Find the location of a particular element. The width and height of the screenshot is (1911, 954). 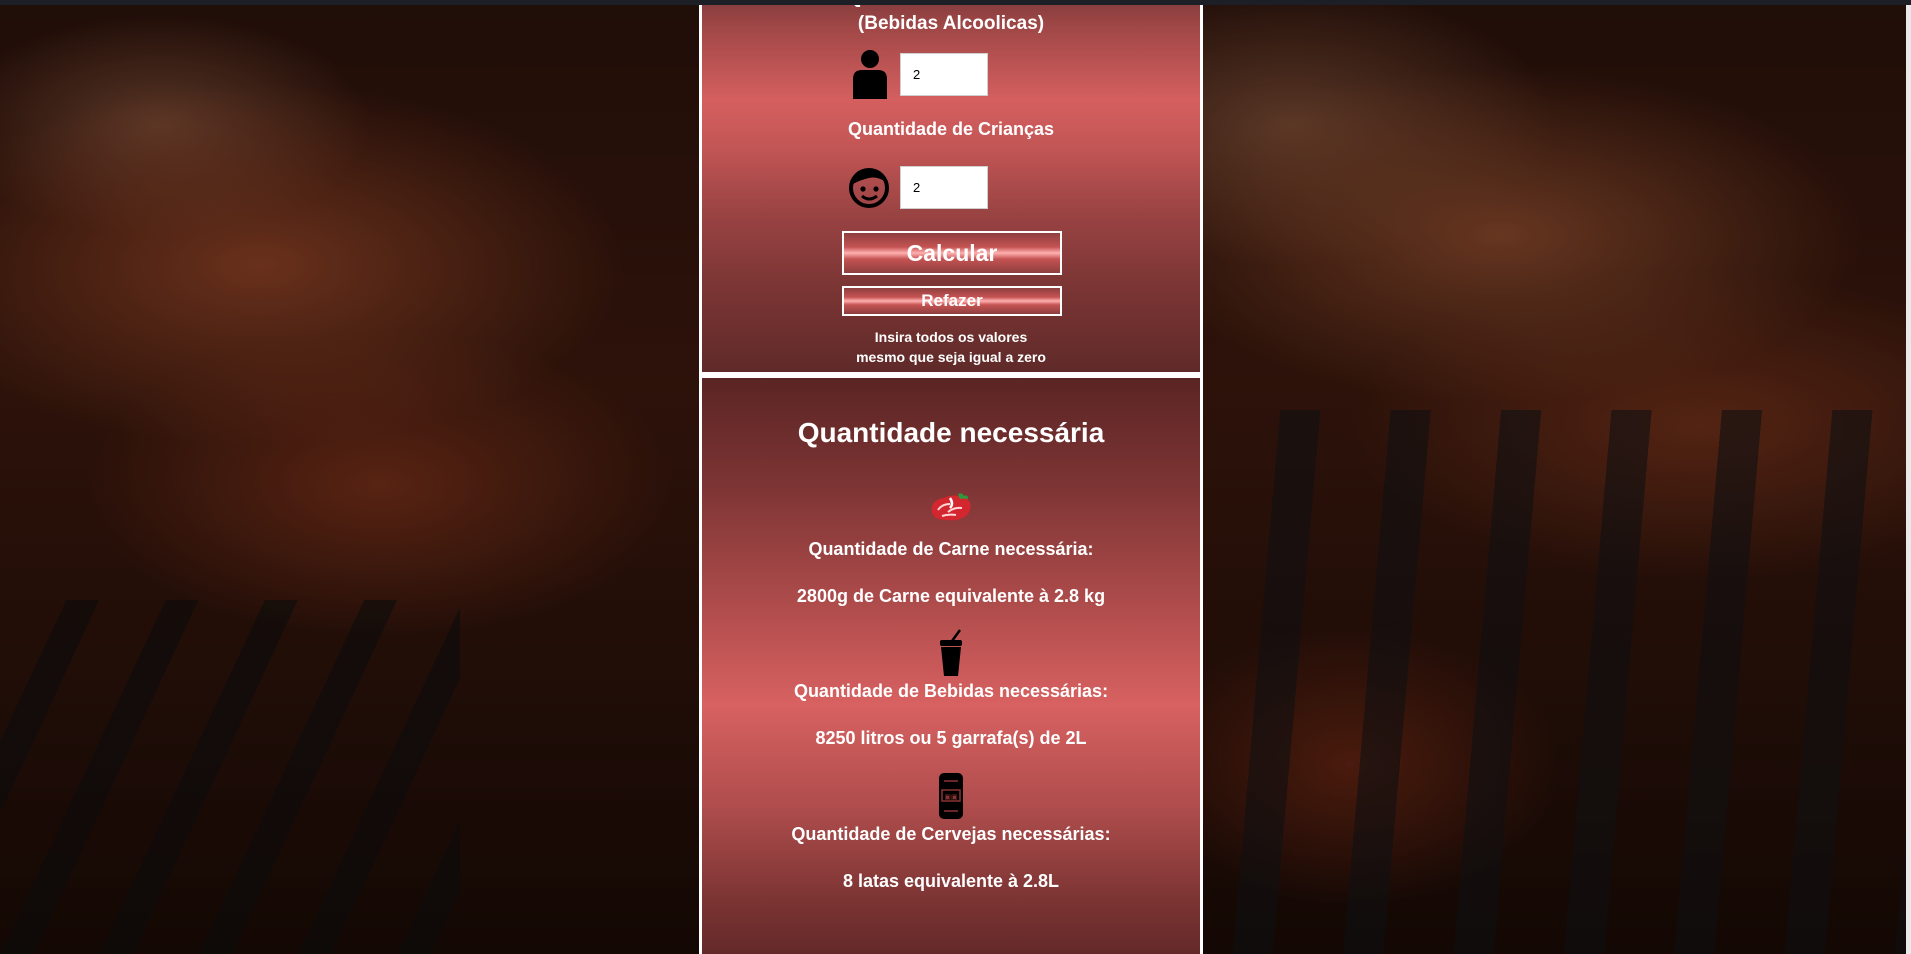

redo-button: Refazer is located at coordinates (952, 301).